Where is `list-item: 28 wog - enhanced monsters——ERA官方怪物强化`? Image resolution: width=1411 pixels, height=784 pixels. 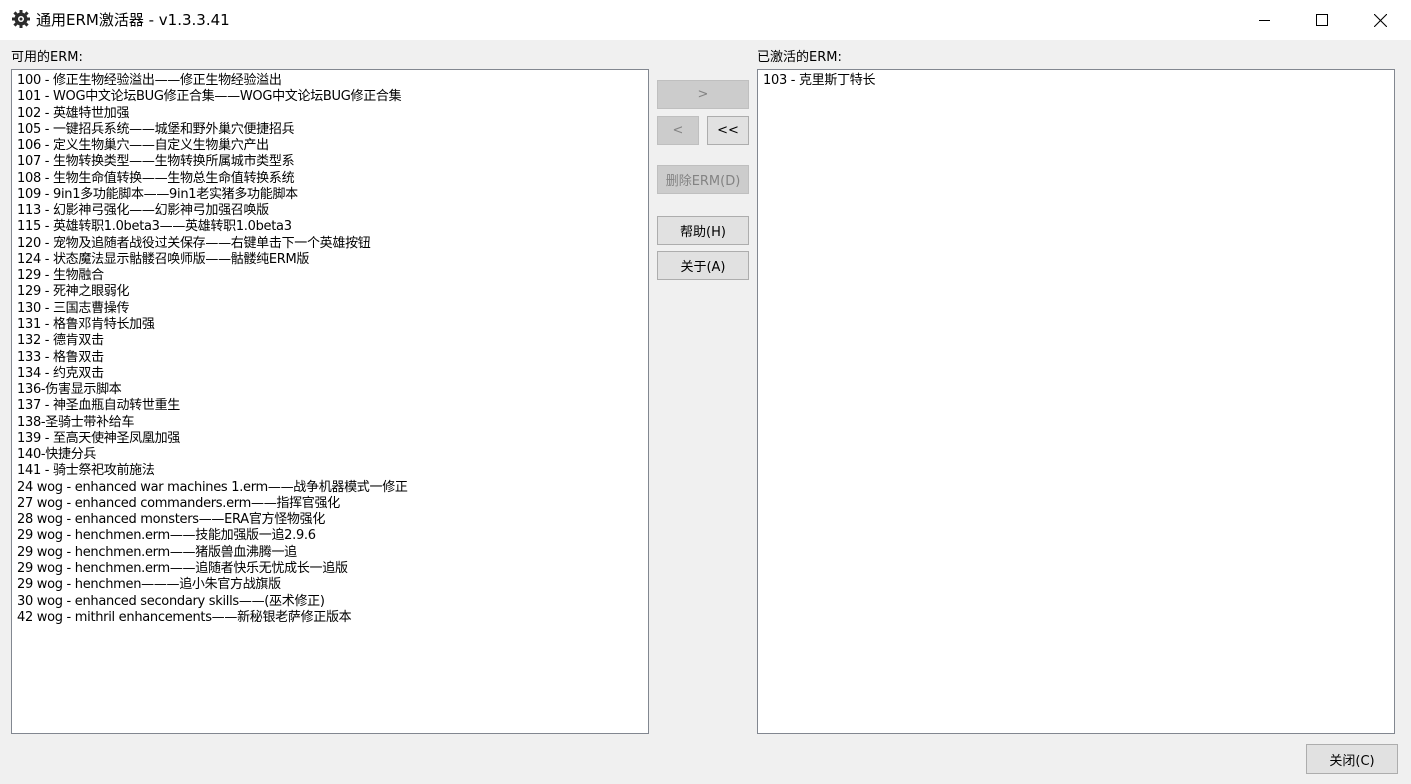
list-item: 28 wog - enhanced monsters——ERA官方怪物强化 is located at coordinates (332, 520).